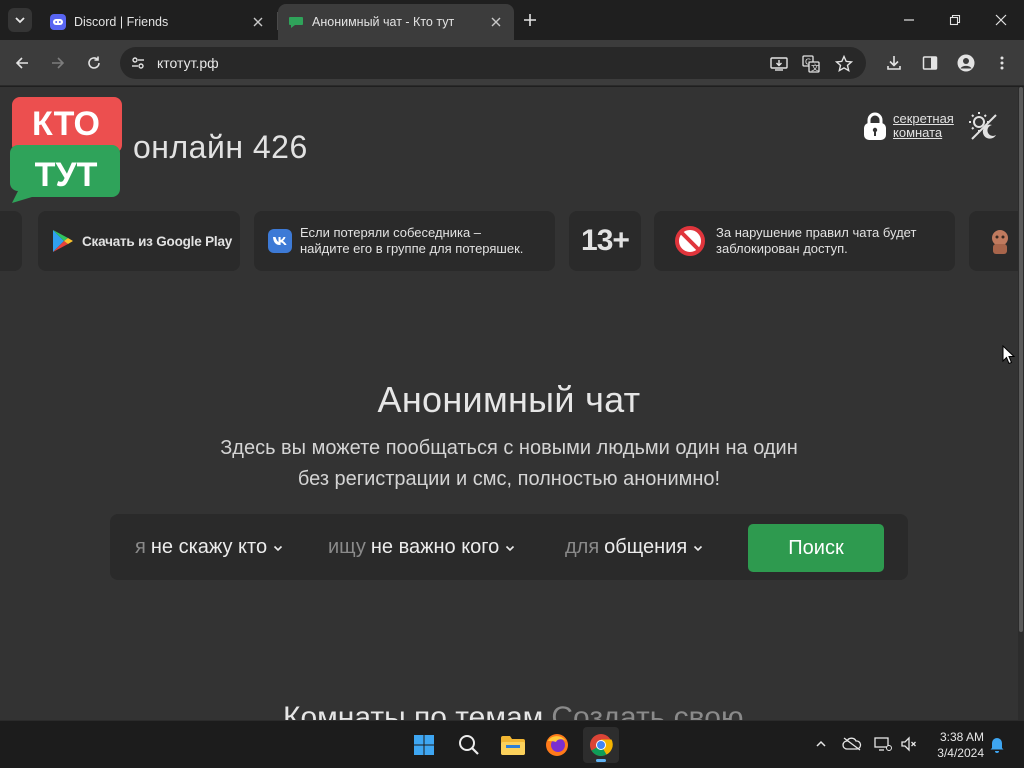  Describe the element at coordinates (280, 241) in the screenshot. I see `vk-icon` at that location.